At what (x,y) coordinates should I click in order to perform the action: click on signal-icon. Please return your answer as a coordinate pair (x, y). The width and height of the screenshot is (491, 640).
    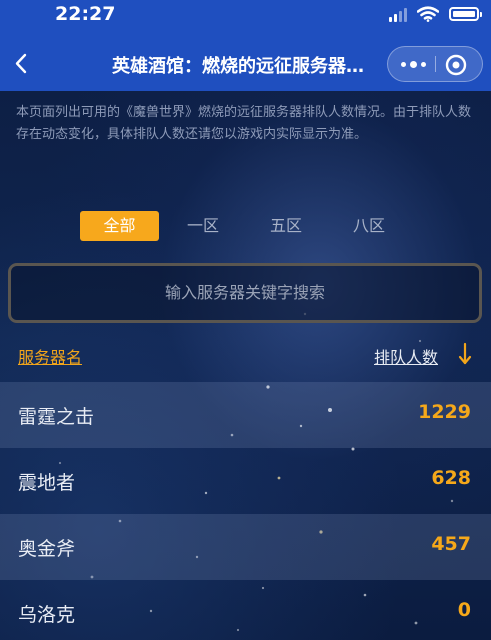
    Looking at the image, I should click on (398, 14).